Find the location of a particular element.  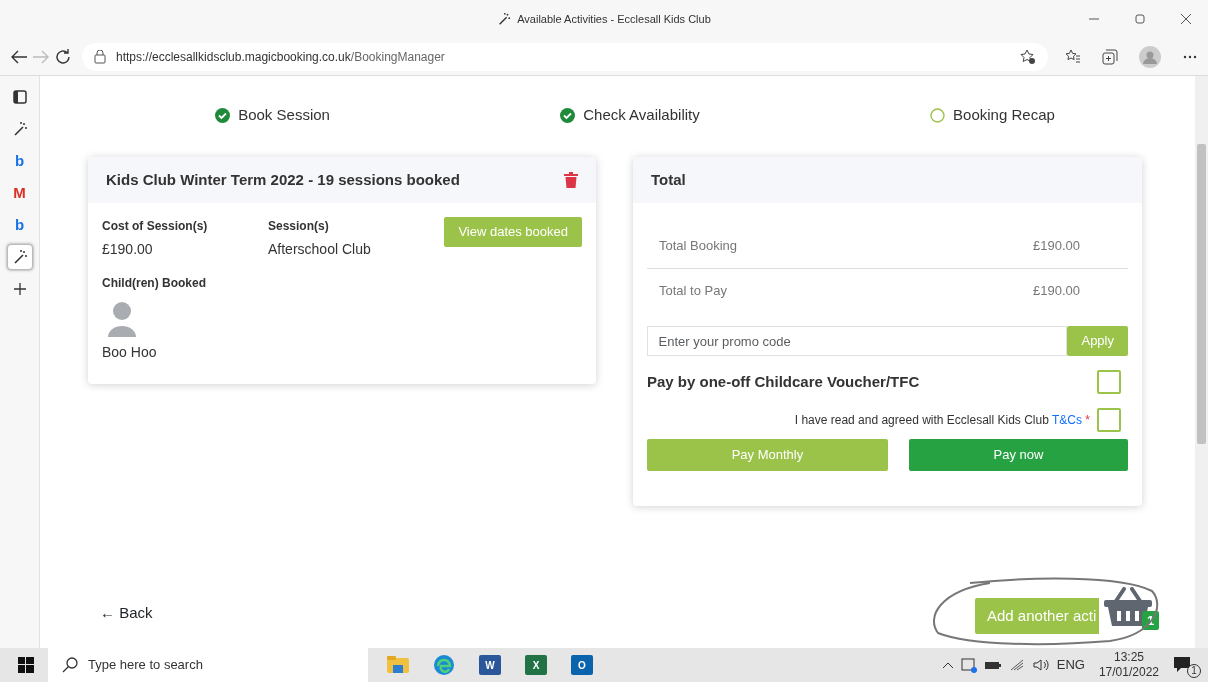

clock-date: 17/01/2022 is located at coordinates (1128, 672).